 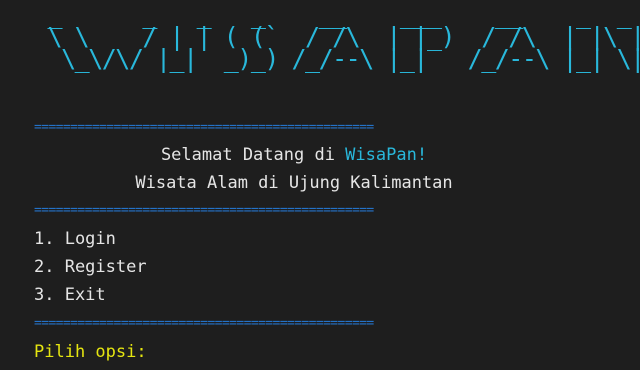 What do you see at coordinates (253, 155) in the screenshot?
I see `welcome-text: Selamat Datang di` at bounding box center [253, 155].